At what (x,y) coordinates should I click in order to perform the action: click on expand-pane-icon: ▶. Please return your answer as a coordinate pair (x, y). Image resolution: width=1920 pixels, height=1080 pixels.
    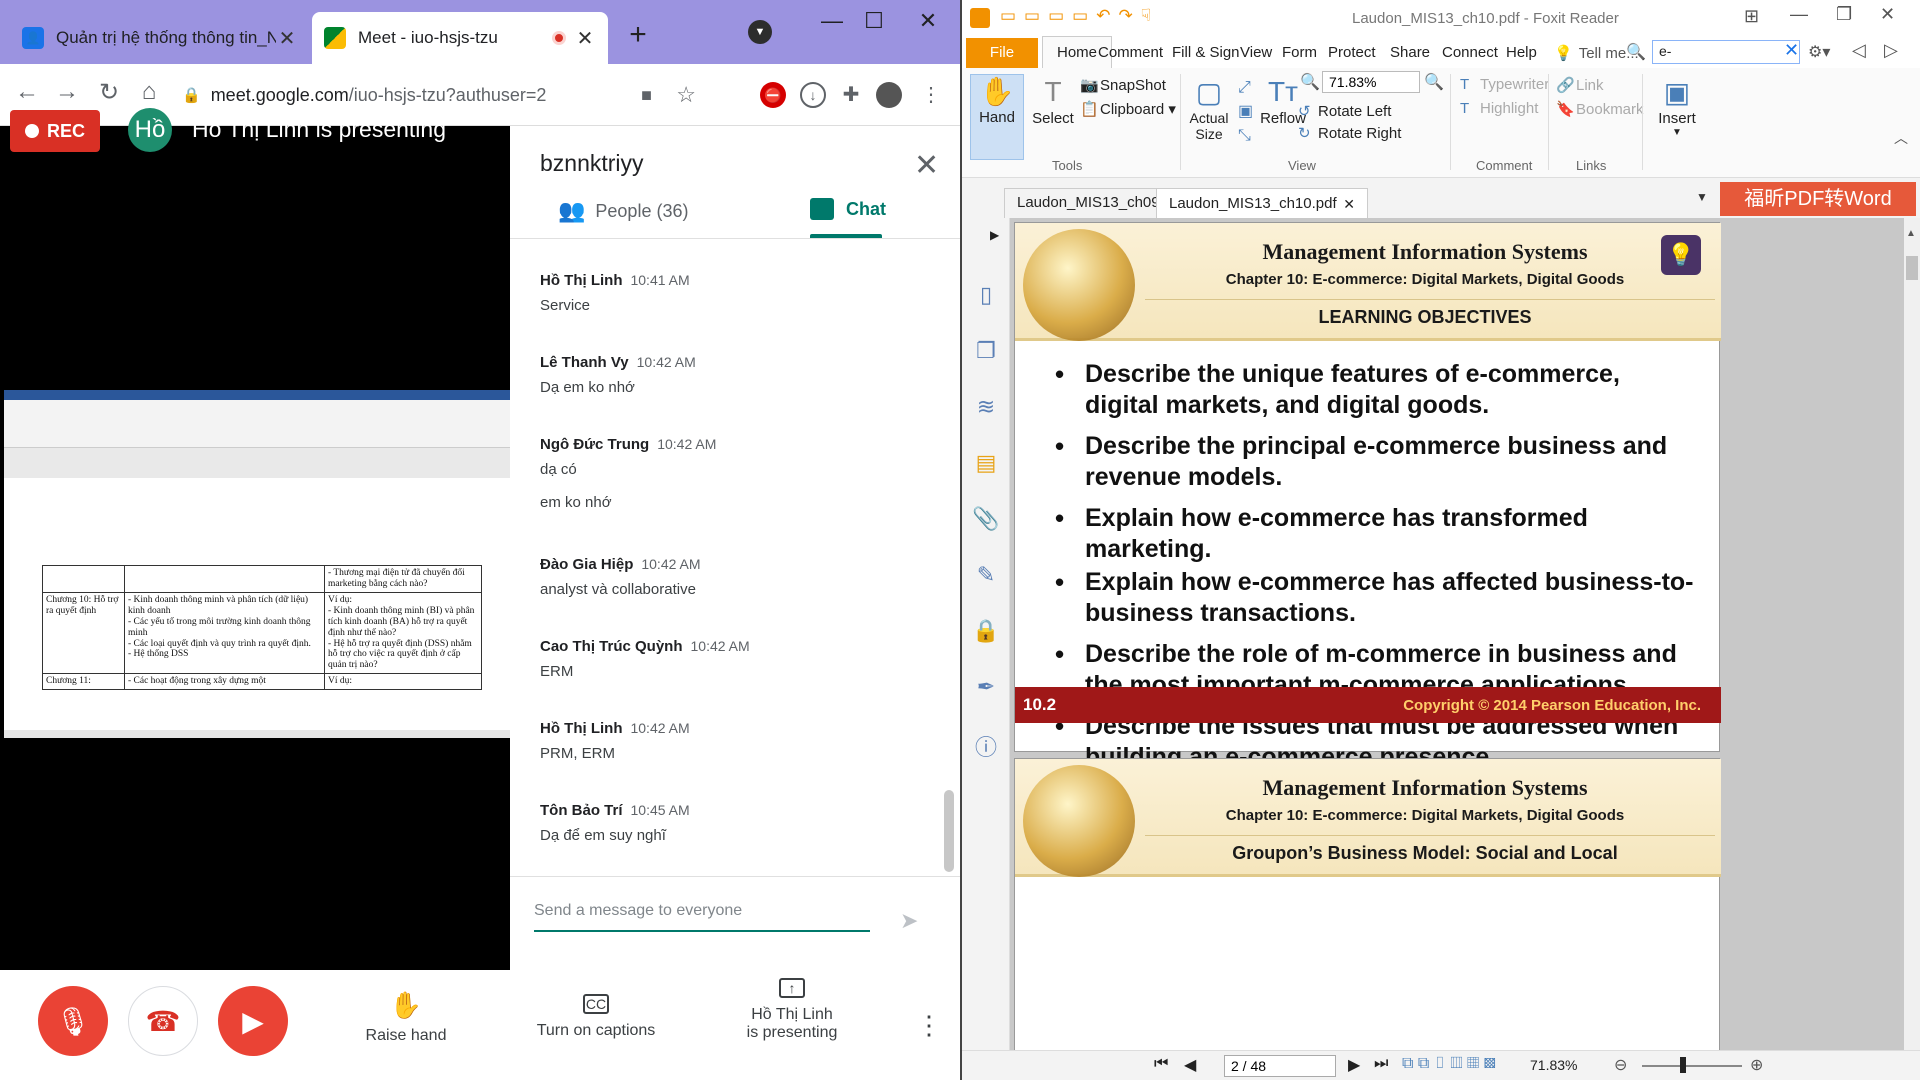
    Looking at the image, I should click on (994, 235).